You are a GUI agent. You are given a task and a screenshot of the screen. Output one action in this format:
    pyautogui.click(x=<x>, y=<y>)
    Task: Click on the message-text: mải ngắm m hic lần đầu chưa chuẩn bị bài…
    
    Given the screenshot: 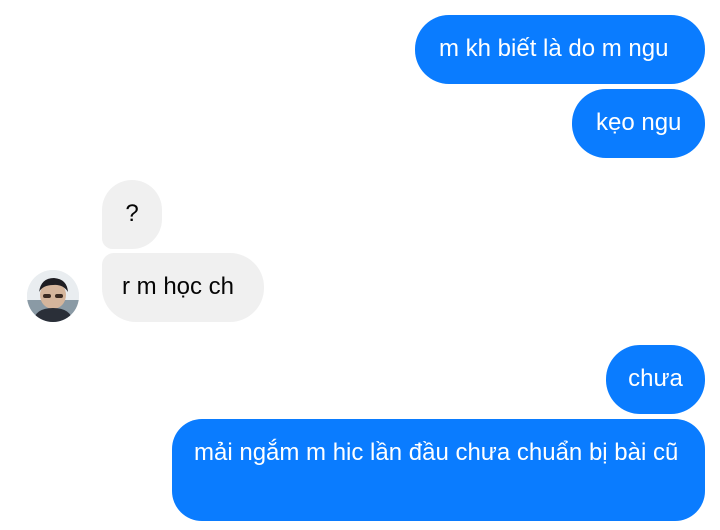 What is the action you would take?
    pyautogui.click(x=436, y=452)
    